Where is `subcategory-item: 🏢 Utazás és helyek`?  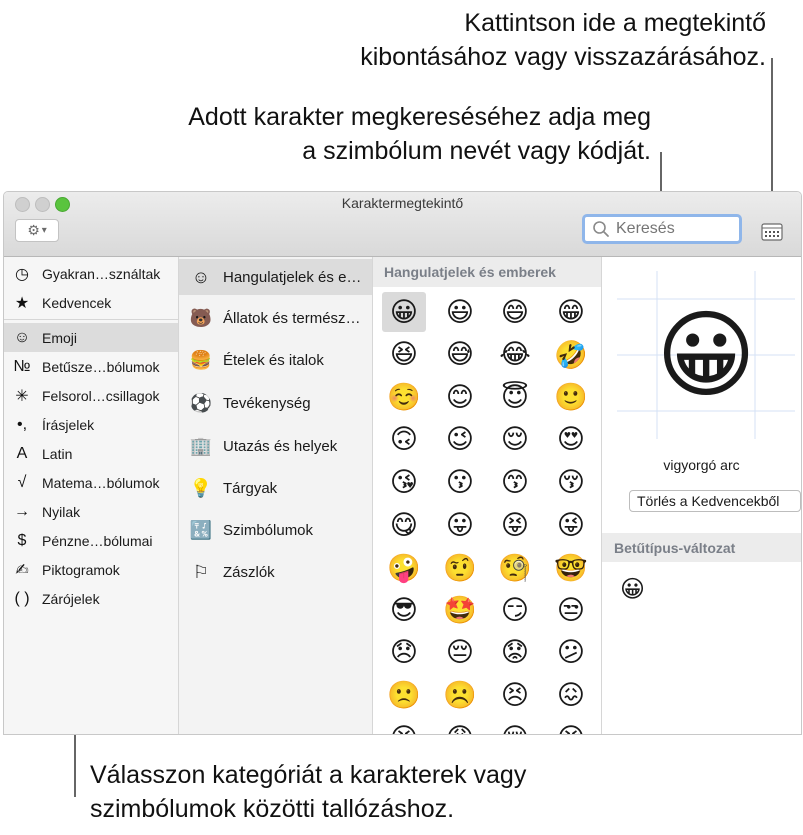 subcategory-item: 🏢 Utazás és helyek is located at coordinates (275, 446).